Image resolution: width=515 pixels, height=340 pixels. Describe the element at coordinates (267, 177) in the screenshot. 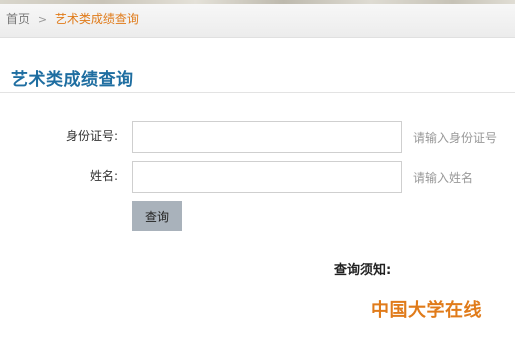

I see `name-input` at that location.